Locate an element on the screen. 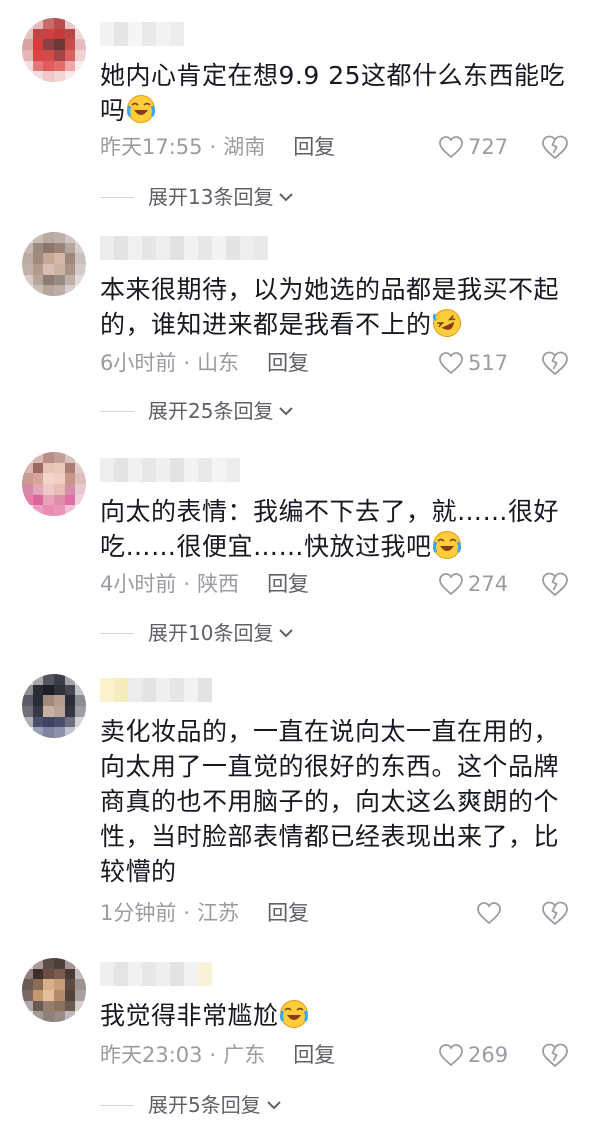 The width and height of the screenshot is (600, 1132). like-count: 727 is located at coordinates (488, 147).